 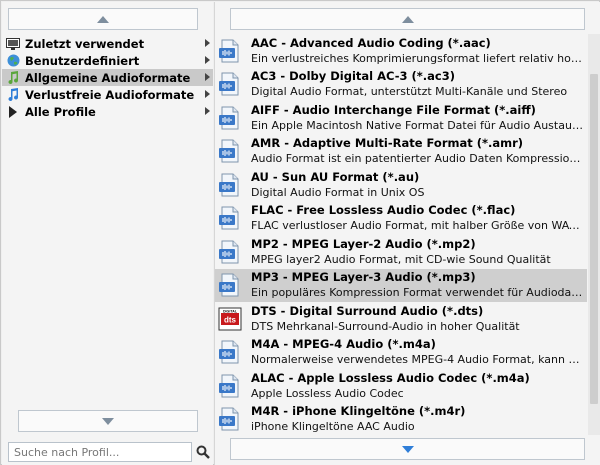 I want to click on search-icon, so click(x=203, y=452).